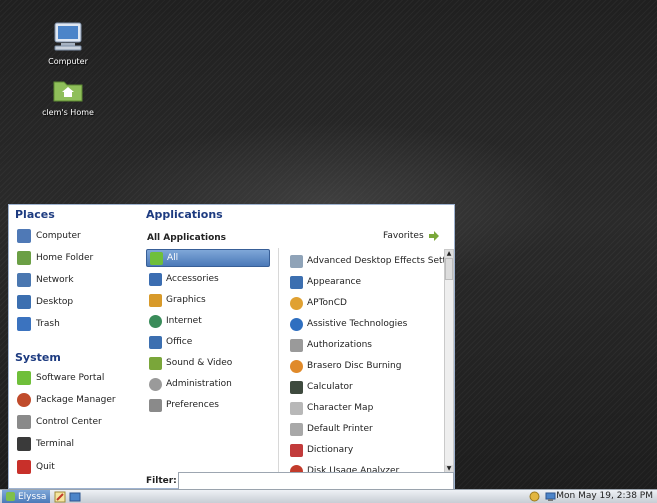  Describe the element at coordinates (155, 300) in the screenshot. I see `graphics-icon` at that location.